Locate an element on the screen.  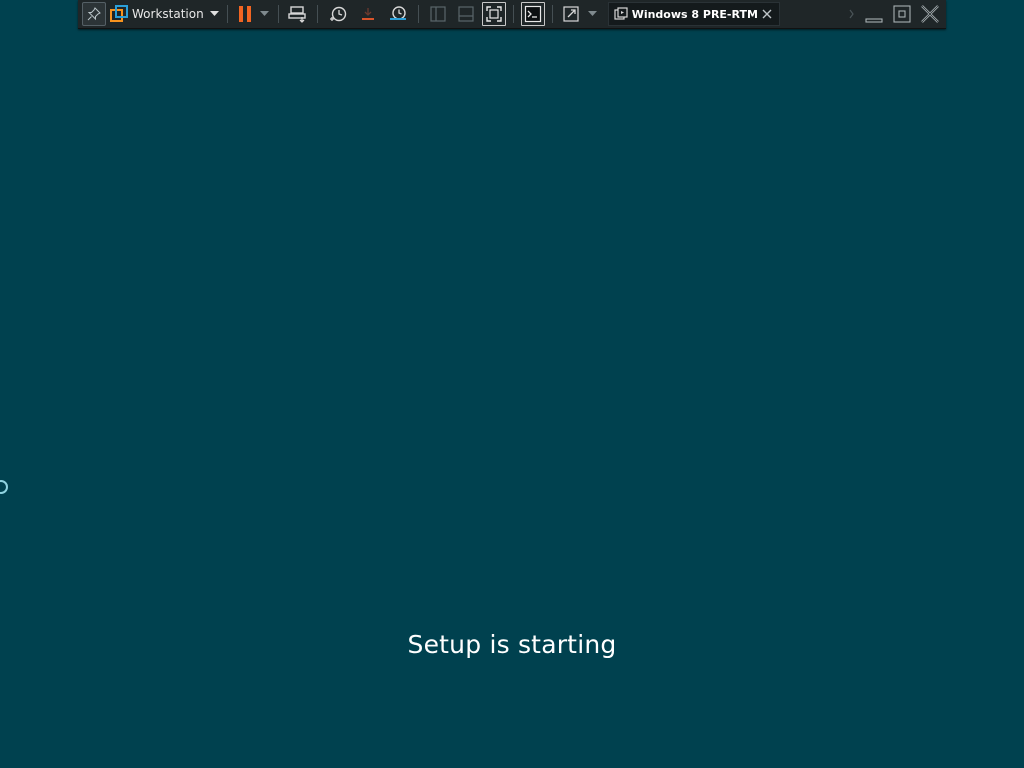
send-ctrl-alt-del-button is located at coordinates (298, 14).